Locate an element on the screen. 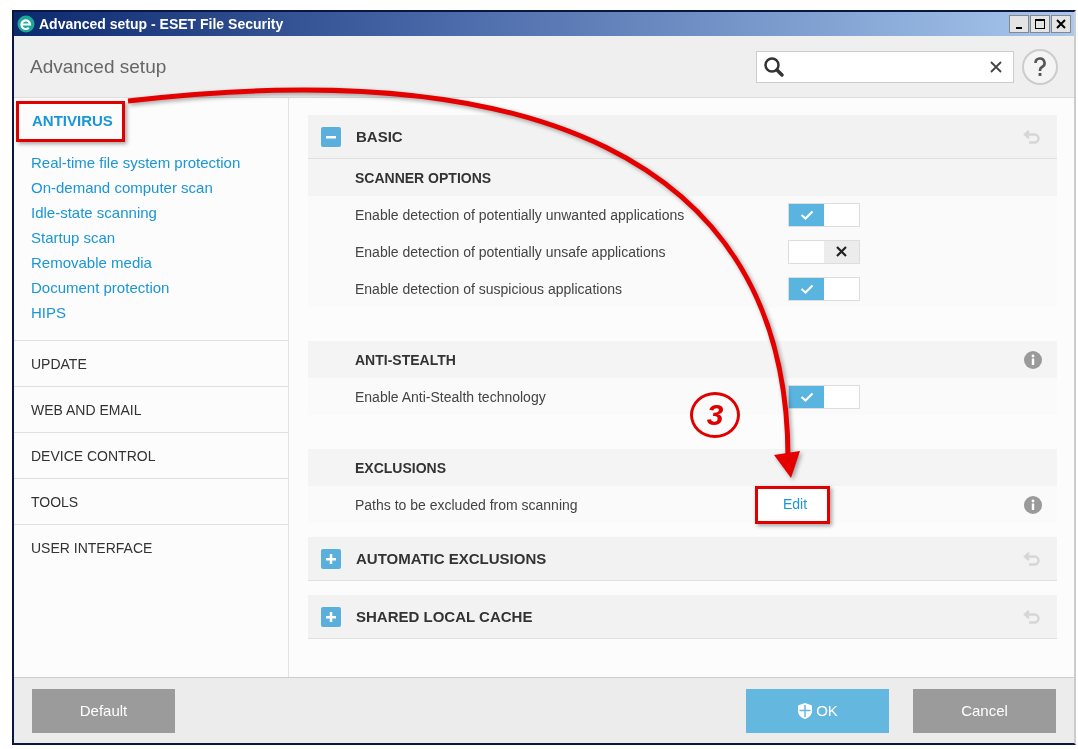 Image resolution: width=1078 pixels, height=749 pixels. close-icon is located at coordinates (1061, 24).